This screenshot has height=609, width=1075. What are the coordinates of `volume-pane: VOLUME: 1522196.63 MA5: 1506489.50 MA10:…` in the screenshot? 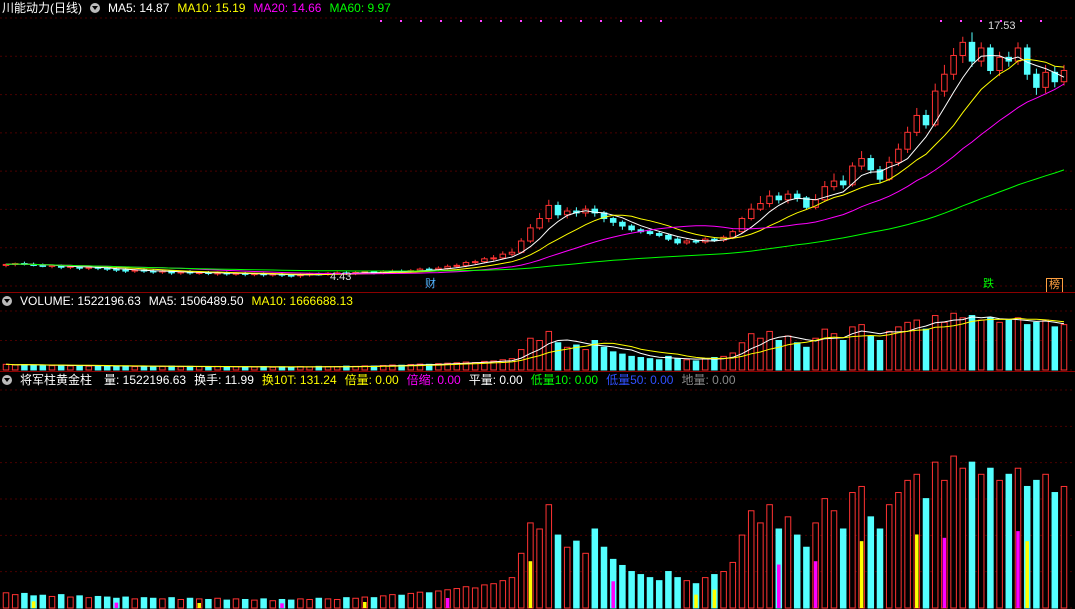 It's located at (537, 332).